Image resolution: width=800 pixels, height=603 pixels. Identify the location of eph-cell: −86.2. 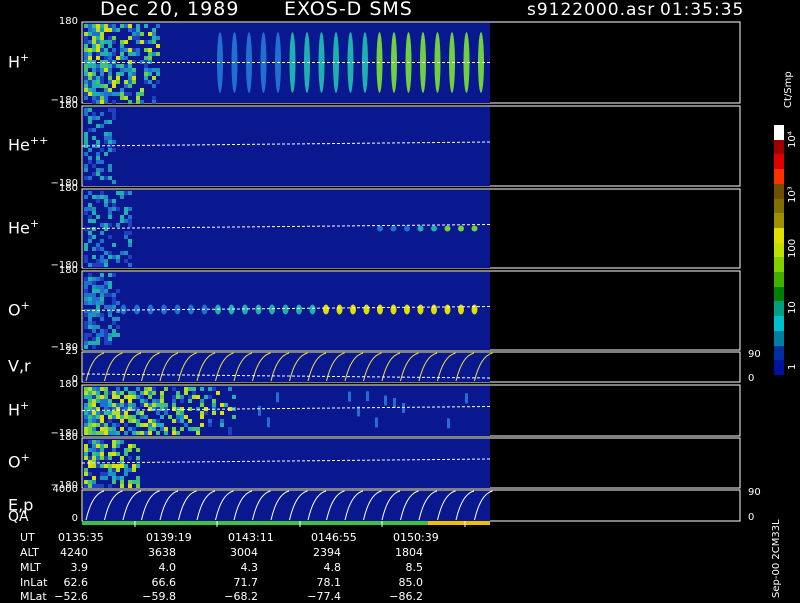
(406, 596).